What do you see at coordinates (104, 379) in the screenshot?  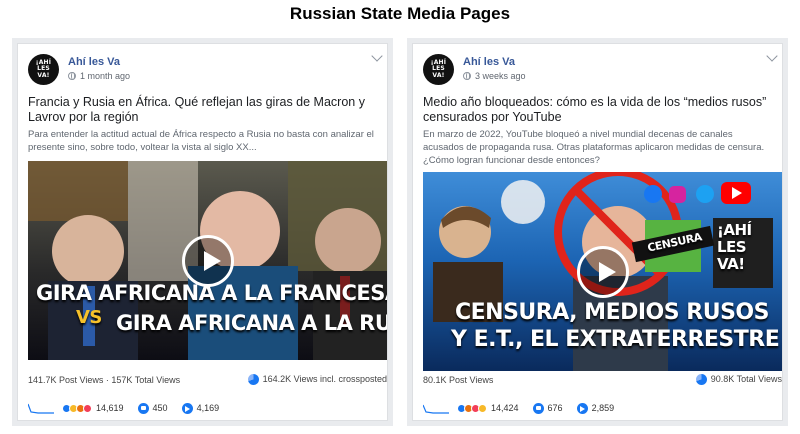 I see `post-views: 141.7K Post Views · 157K Total Views` at bounding box center [104, 379].